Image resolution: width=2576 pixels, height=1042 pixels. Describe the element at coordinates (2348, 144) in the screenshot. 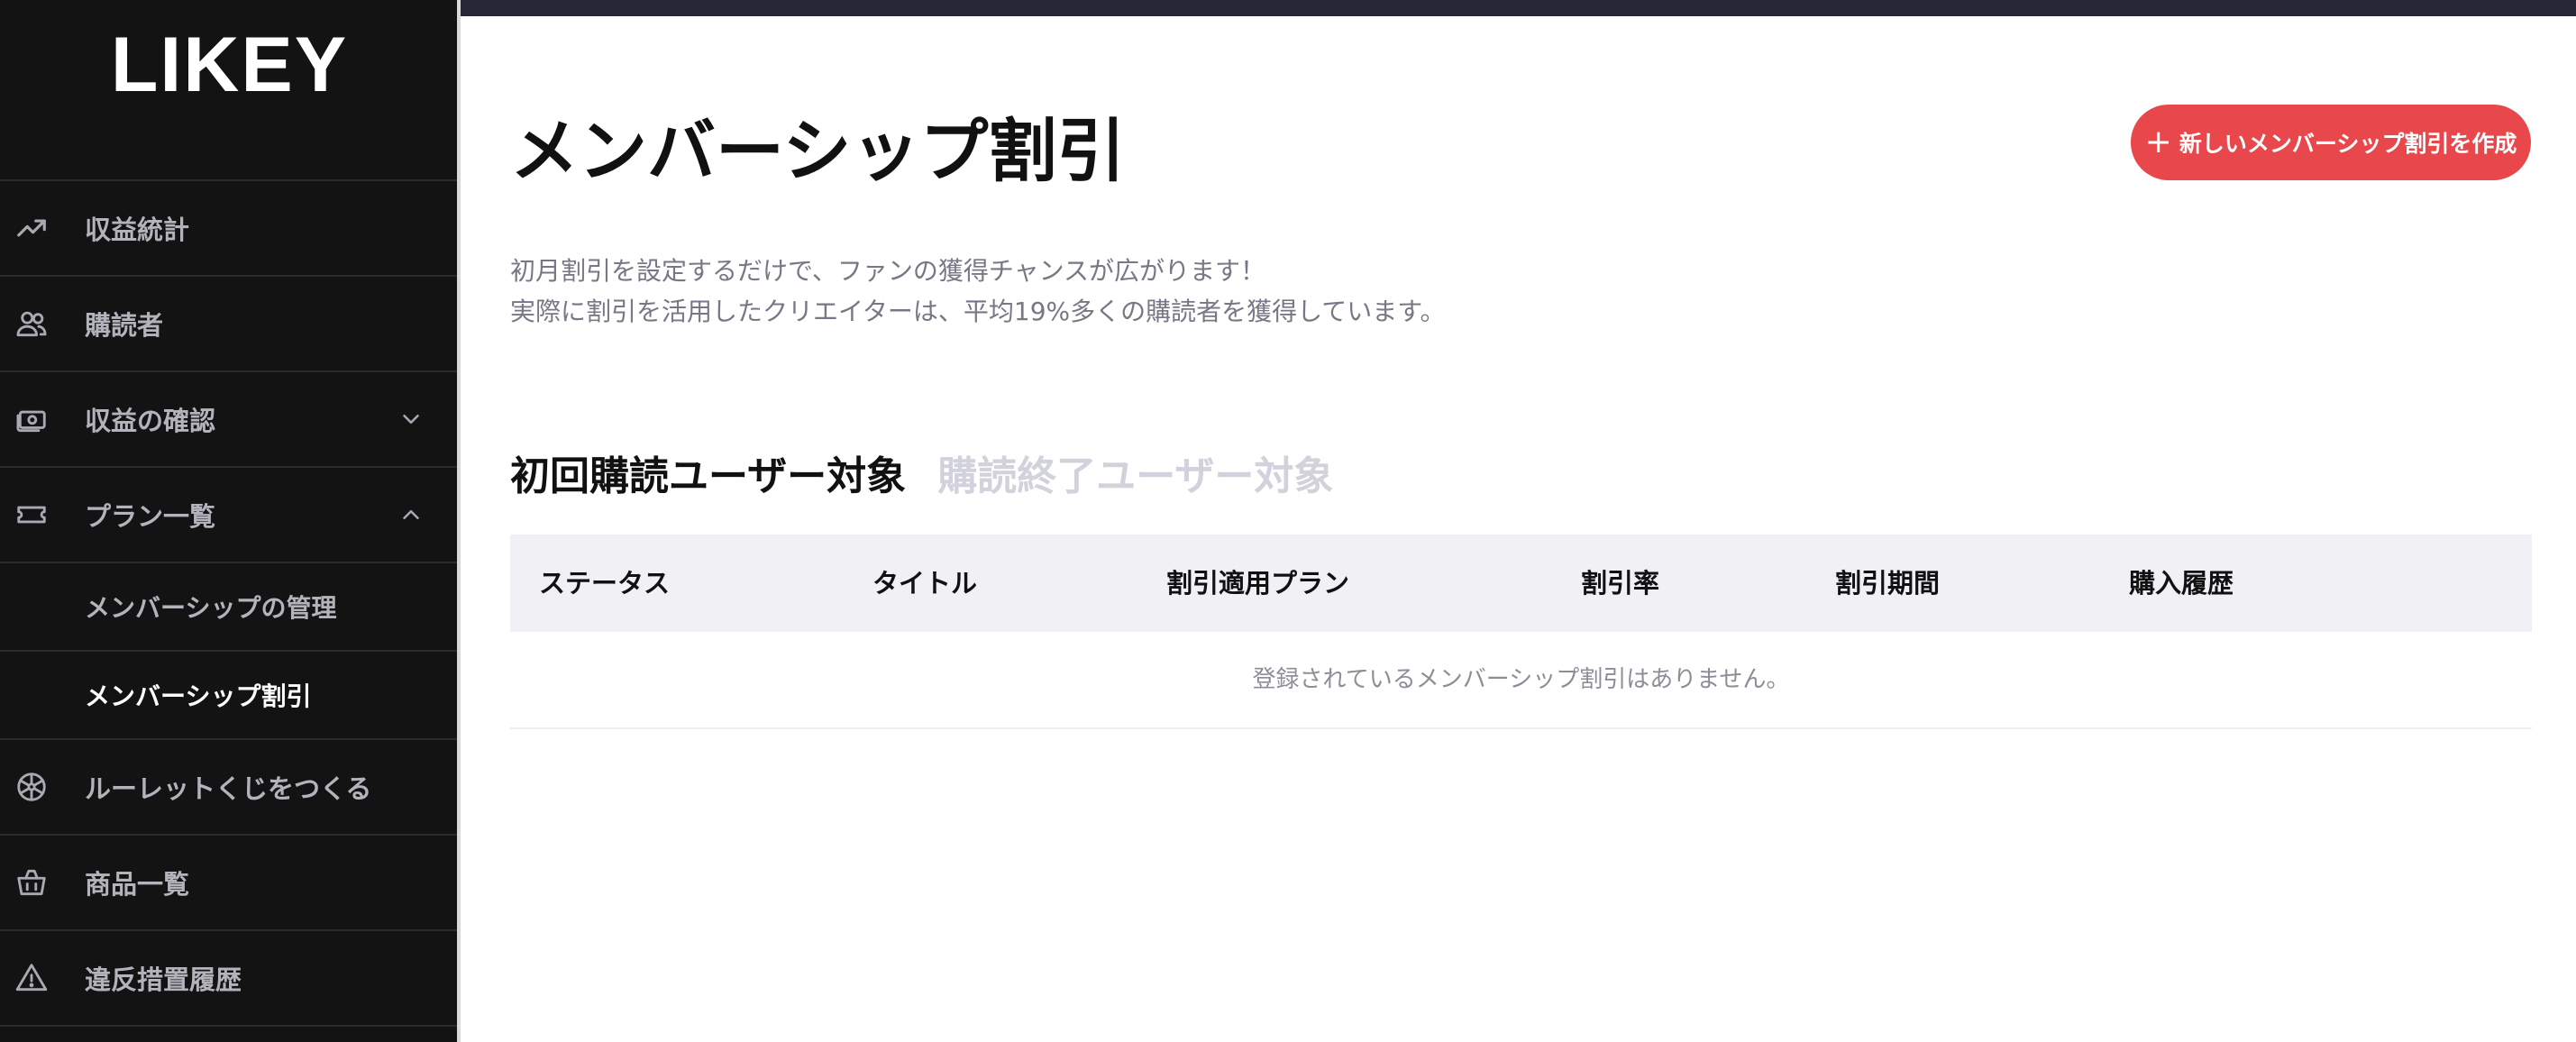

I see `create-button-label: 新しいメンバーシップ割引を作成` at that location.